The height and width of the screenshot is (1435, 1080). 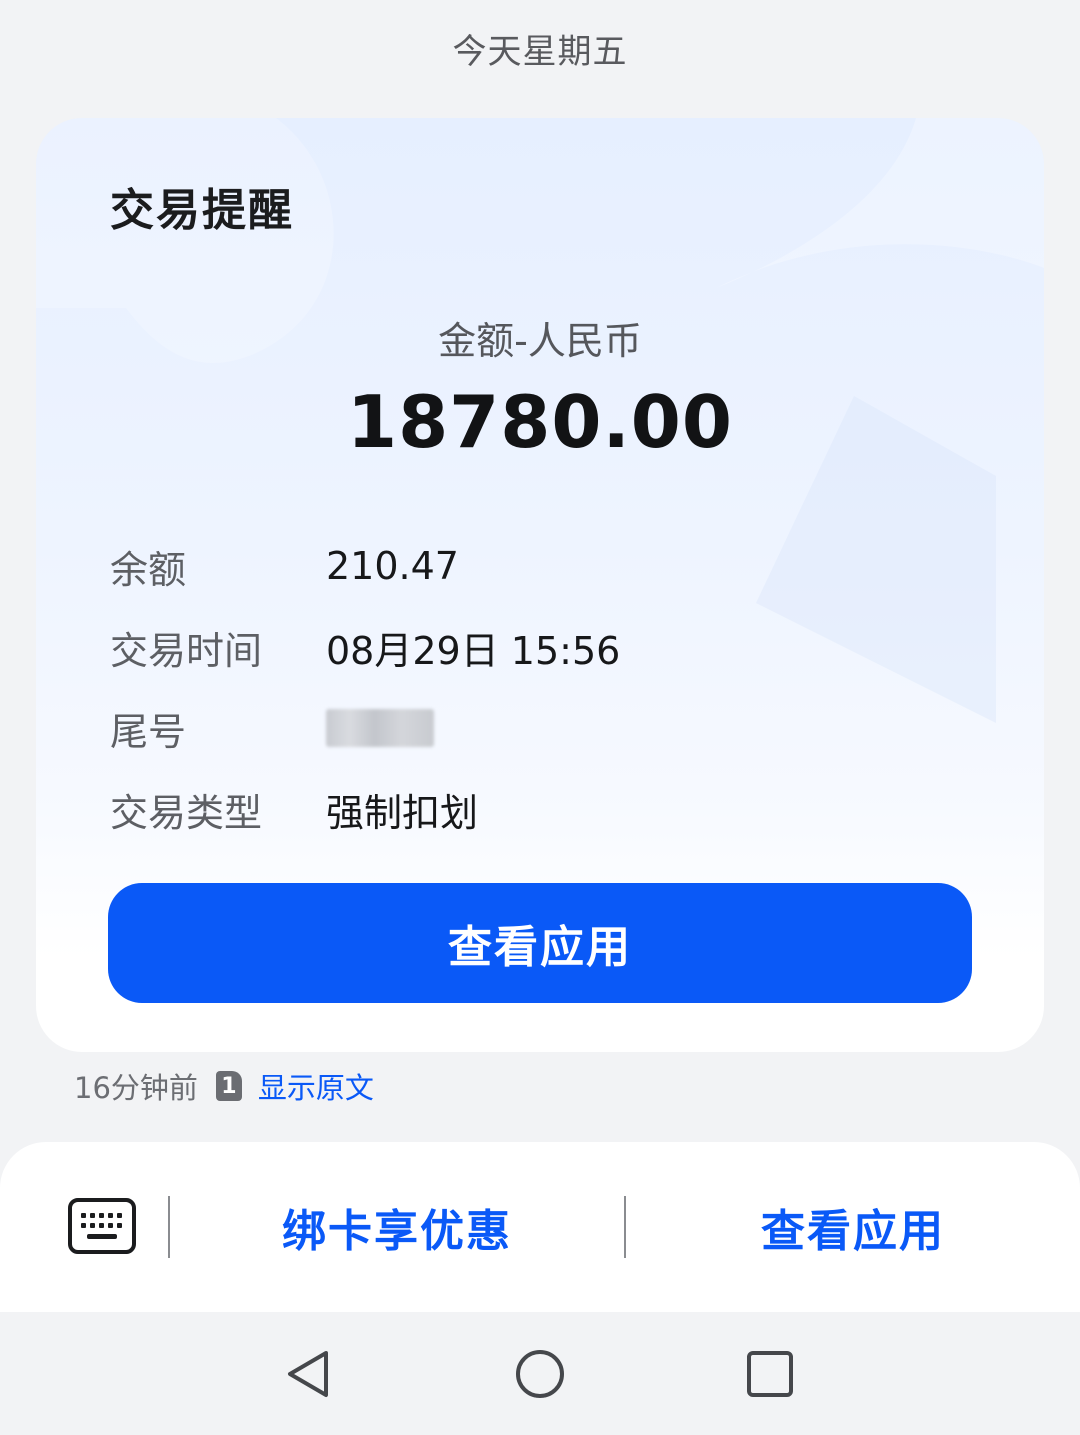 What do you see at coordinates (540, 52) in the screenshot?
I see `date-header: 今天星期五` at bounding box center [540, 52].